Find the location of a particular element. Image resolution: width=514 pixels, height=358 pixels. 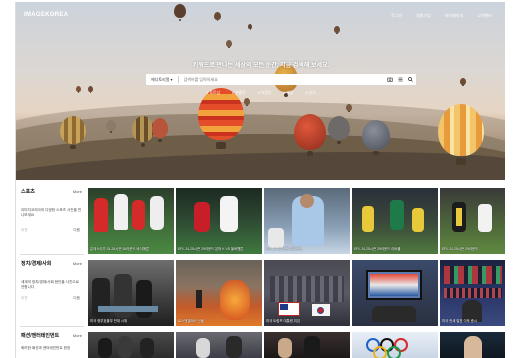

category-entertainment: 패션/엔터테인먼트 More 화려한 패션과 엔터테인먼트 현장 is located at coordinates (51, 345).